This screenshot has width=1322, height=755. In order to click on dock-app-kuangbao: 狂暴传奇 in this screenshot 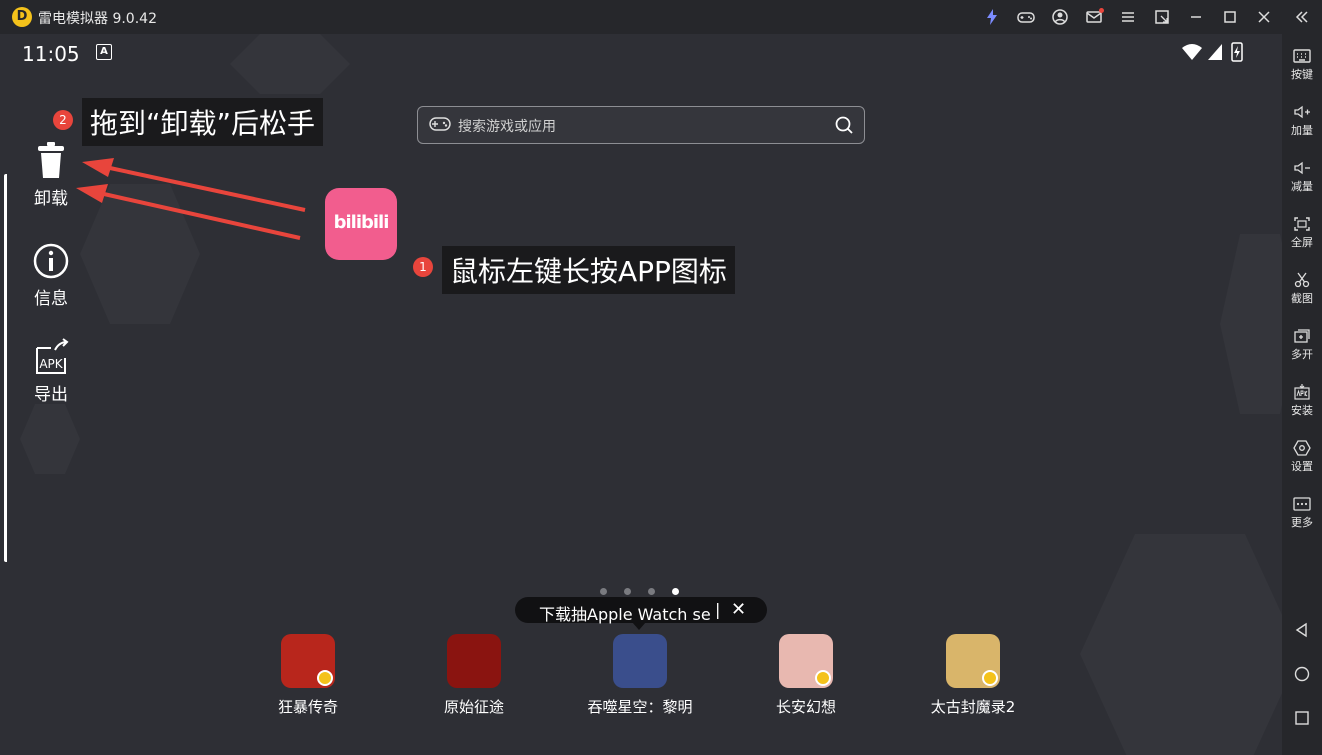, I will do `click(308, 675)`.